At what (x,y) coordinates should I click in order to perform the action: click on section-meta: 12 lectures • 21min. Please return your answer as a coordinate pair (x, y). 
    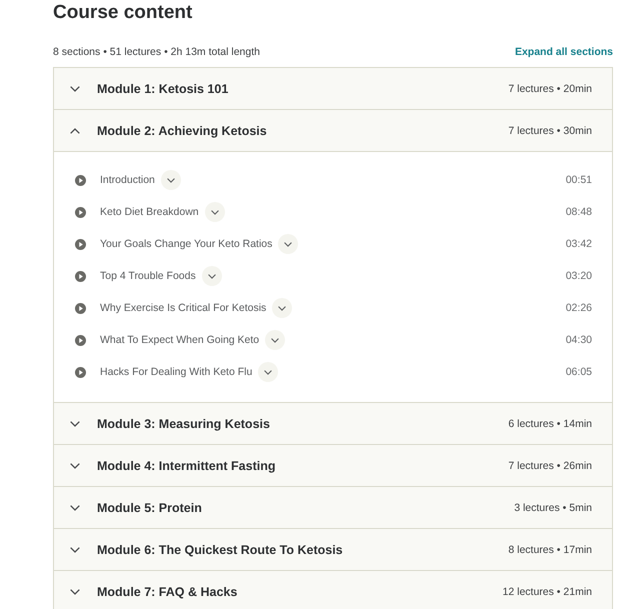
    Looking at the image, I should click on (547, 592).